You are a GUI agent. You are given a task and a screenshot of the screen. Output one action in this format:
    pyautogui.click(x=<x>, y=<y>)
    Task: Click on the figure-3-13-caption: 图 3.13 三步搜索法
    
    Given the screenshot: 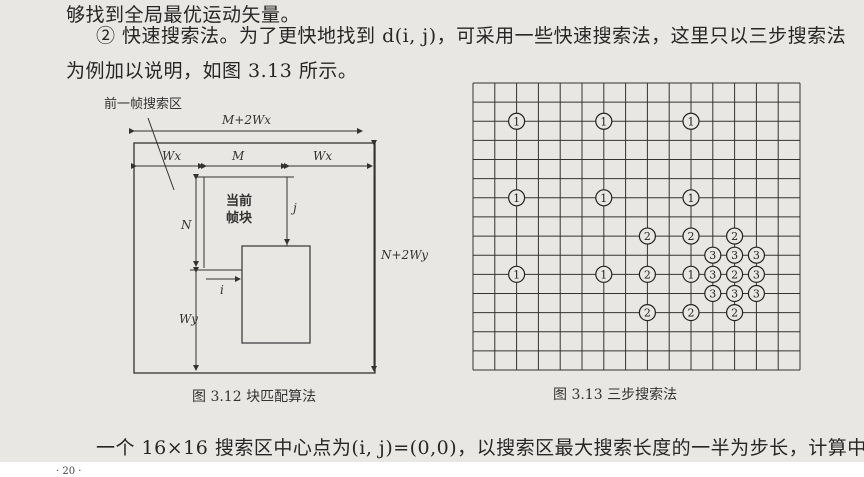 What is the action you would take?
    pyautogui.click(x=615, y=394)
    